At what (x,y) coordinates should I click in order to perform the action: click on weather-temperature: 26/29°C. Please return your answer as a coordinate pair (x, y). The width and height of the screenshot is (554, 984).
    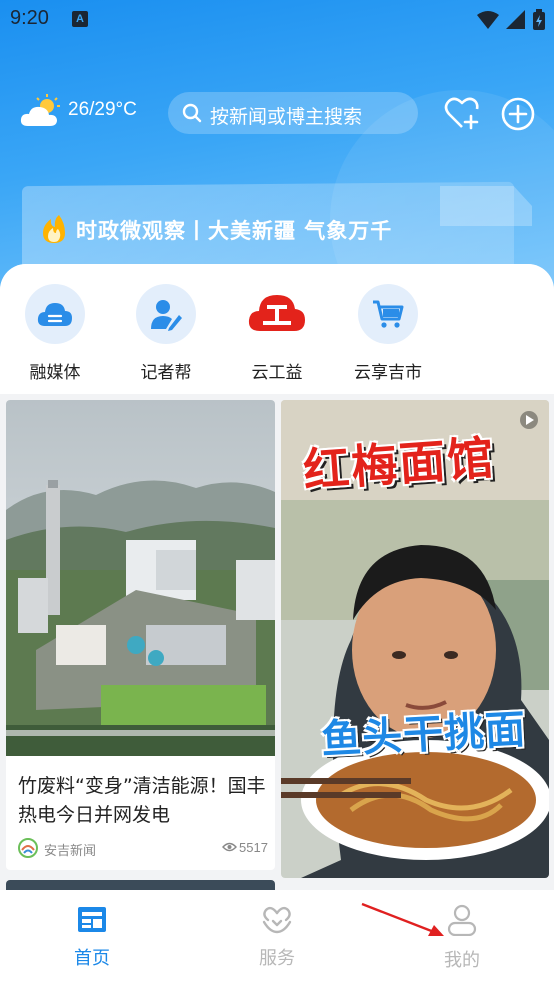
    Looking at the image, I should click on (102, 110).